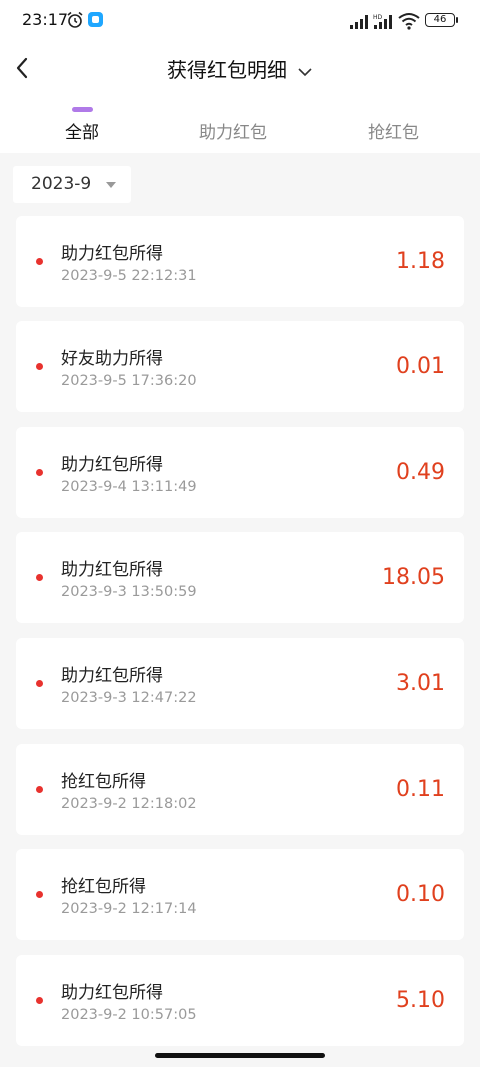 This screenshot has height=1067, width=480. What do you see at coordinates (240, 894) in the screenshot?
I see `record-item: 抢红包所得 2023-9-2 12:17:14 0.10` at bounding box center [240, 894].